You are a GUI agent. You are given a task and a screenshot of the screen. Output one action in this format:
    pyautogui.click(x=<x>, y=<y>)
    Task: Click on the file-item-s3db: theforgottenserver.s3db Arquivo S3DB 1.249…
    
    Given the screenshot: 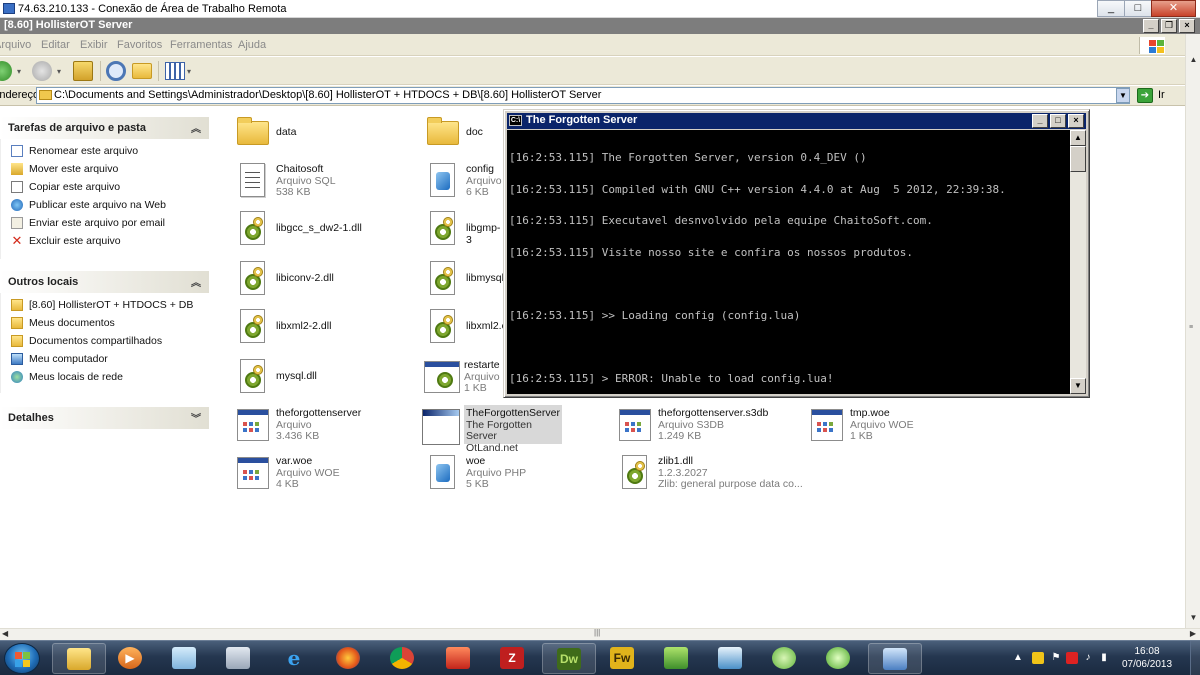 What is the action you would take?
    pyautogui.click(x=706, y=428)
    